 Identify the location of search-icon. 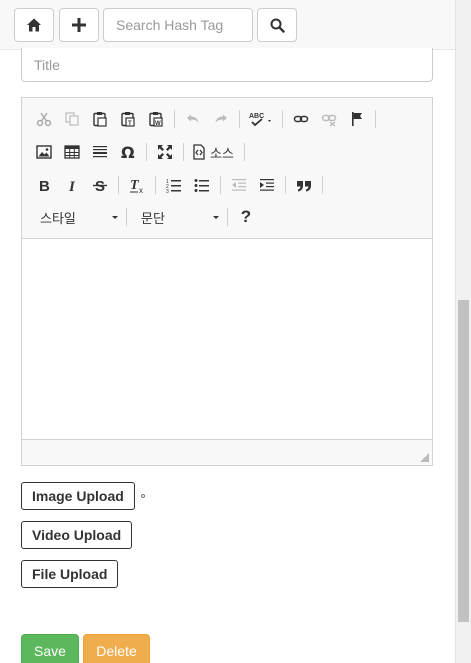
(277, 25).